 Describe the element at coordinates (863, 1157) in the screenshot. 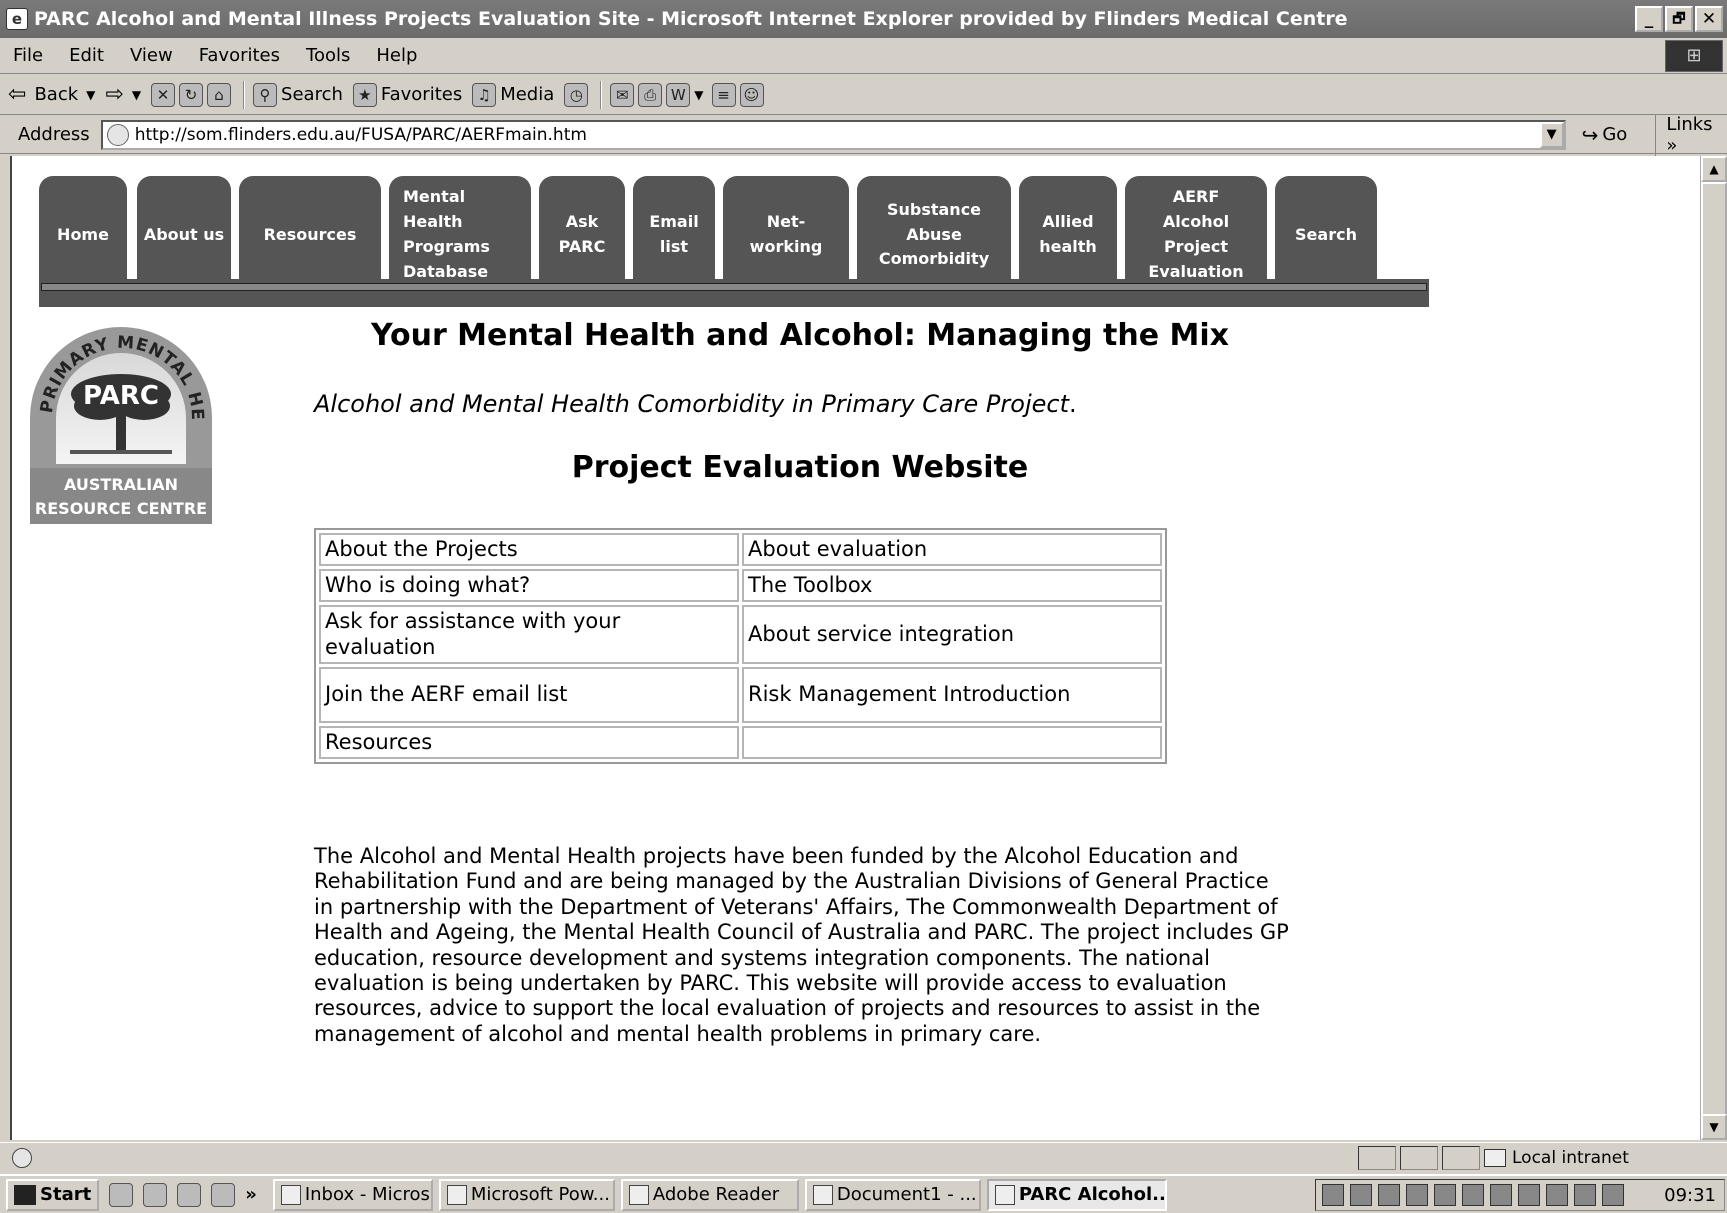

I see `status-bar: Local intranet` at that location.